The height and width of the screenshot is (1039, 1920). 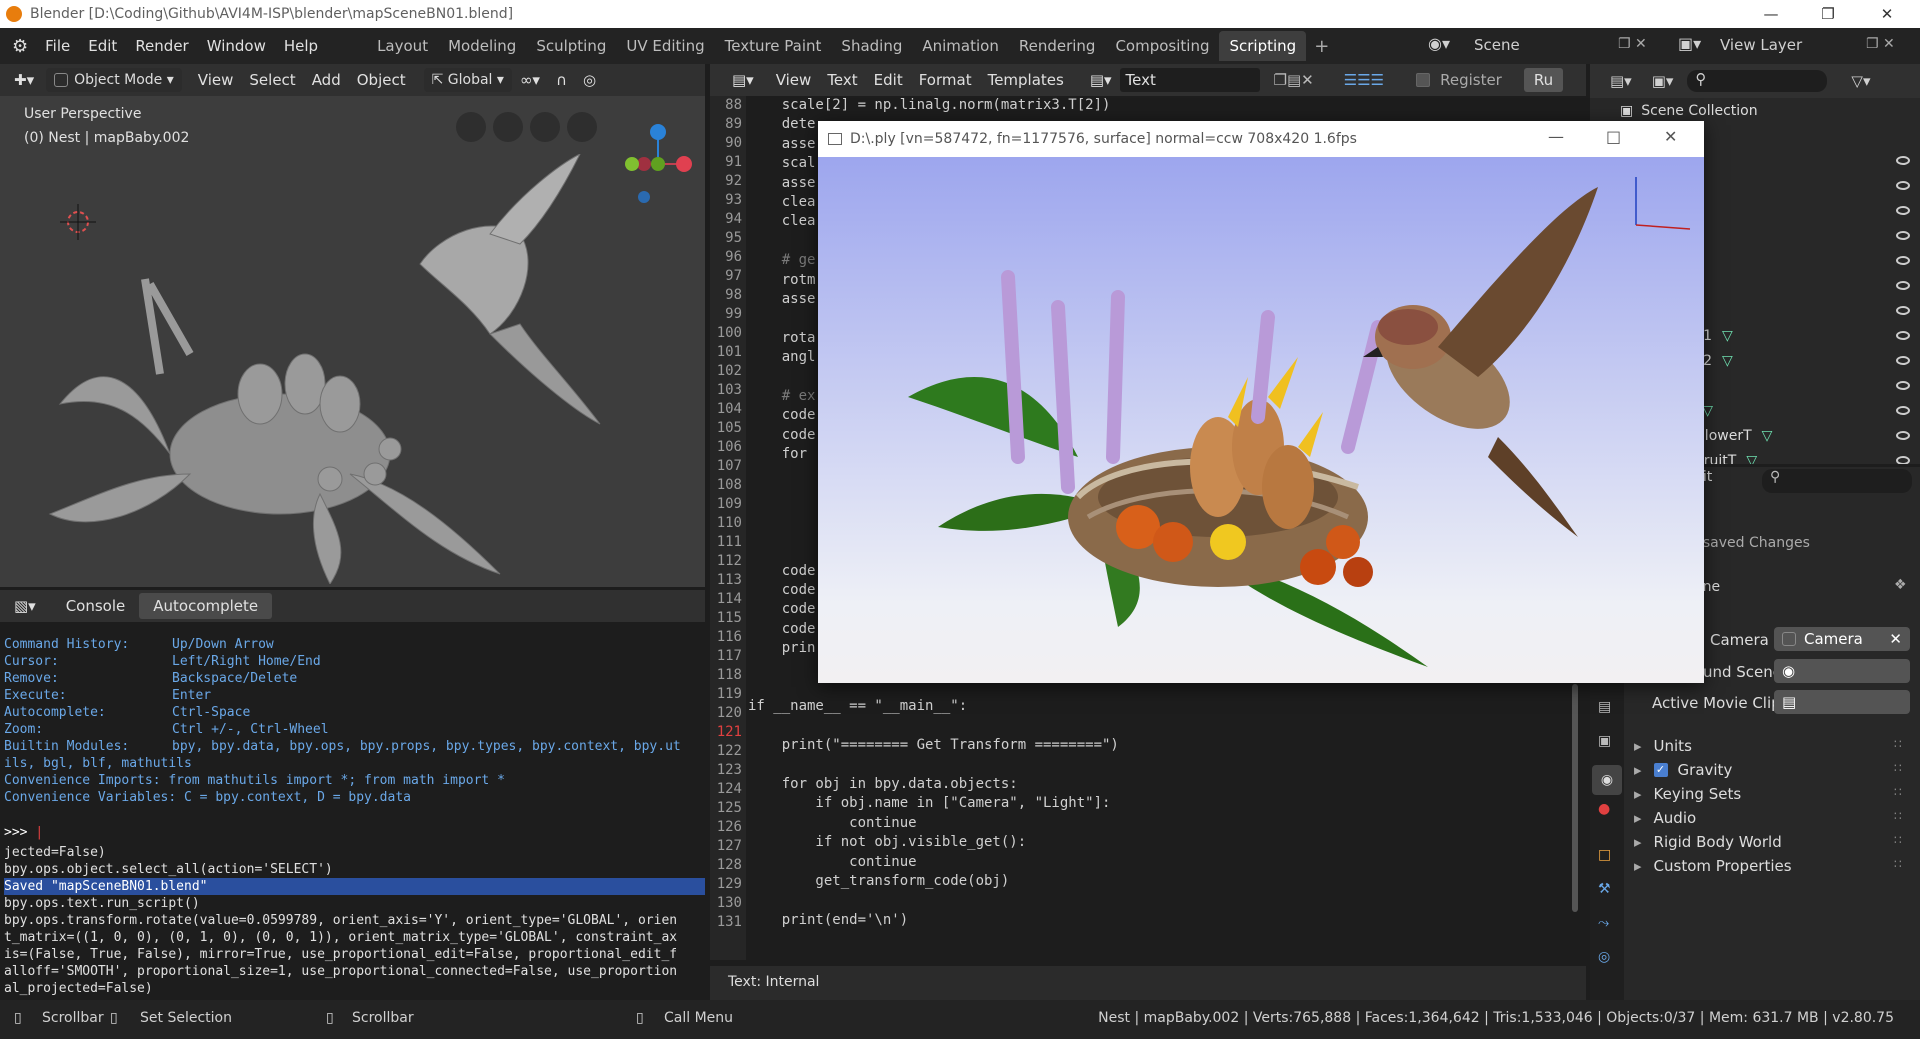 I want to click on tab-scripting: Scripting, so click(x=1263, y=46).